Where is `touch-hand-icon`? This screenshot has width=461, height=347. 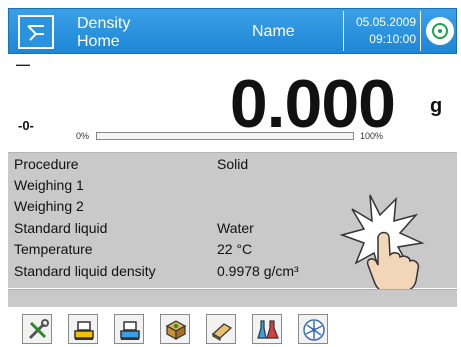 touch-hand-icon is located at coordinates (382, 243).